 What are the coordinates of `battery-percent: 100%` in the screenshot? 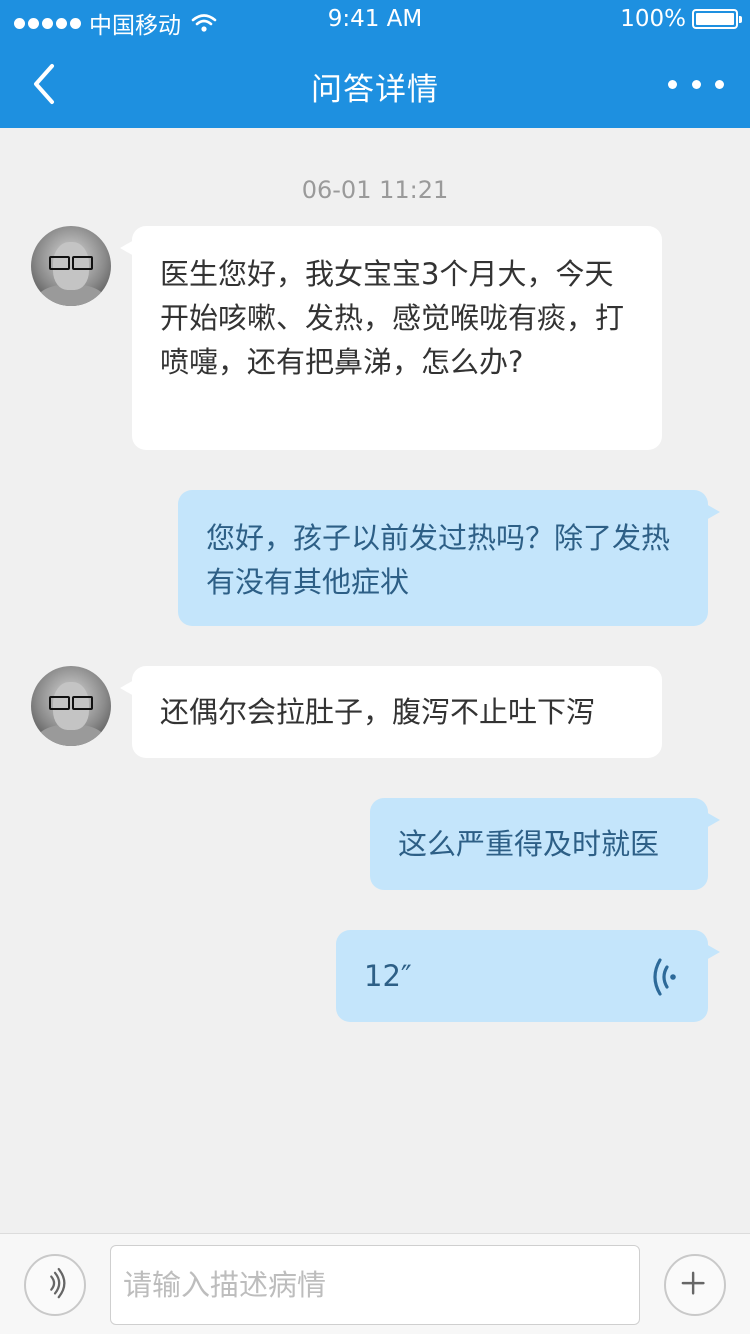 It's located at (653, 19).